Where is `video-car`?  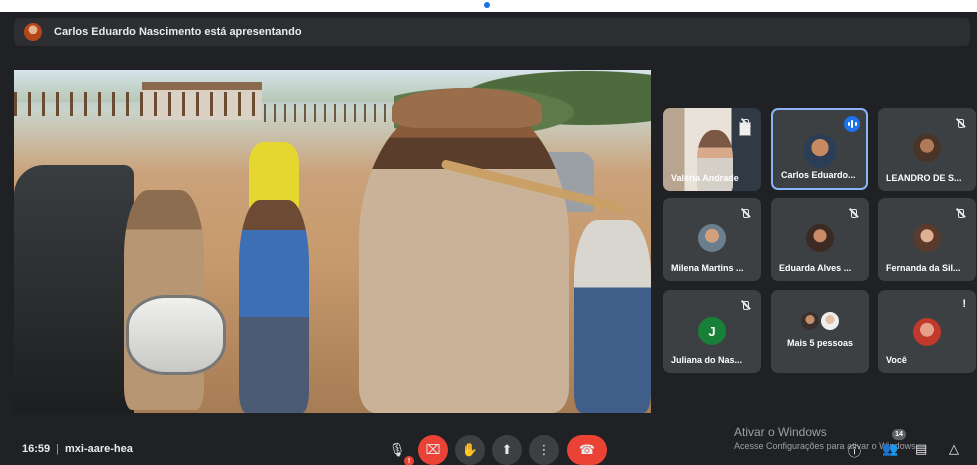 video-car is located at coordinates (74, 289).